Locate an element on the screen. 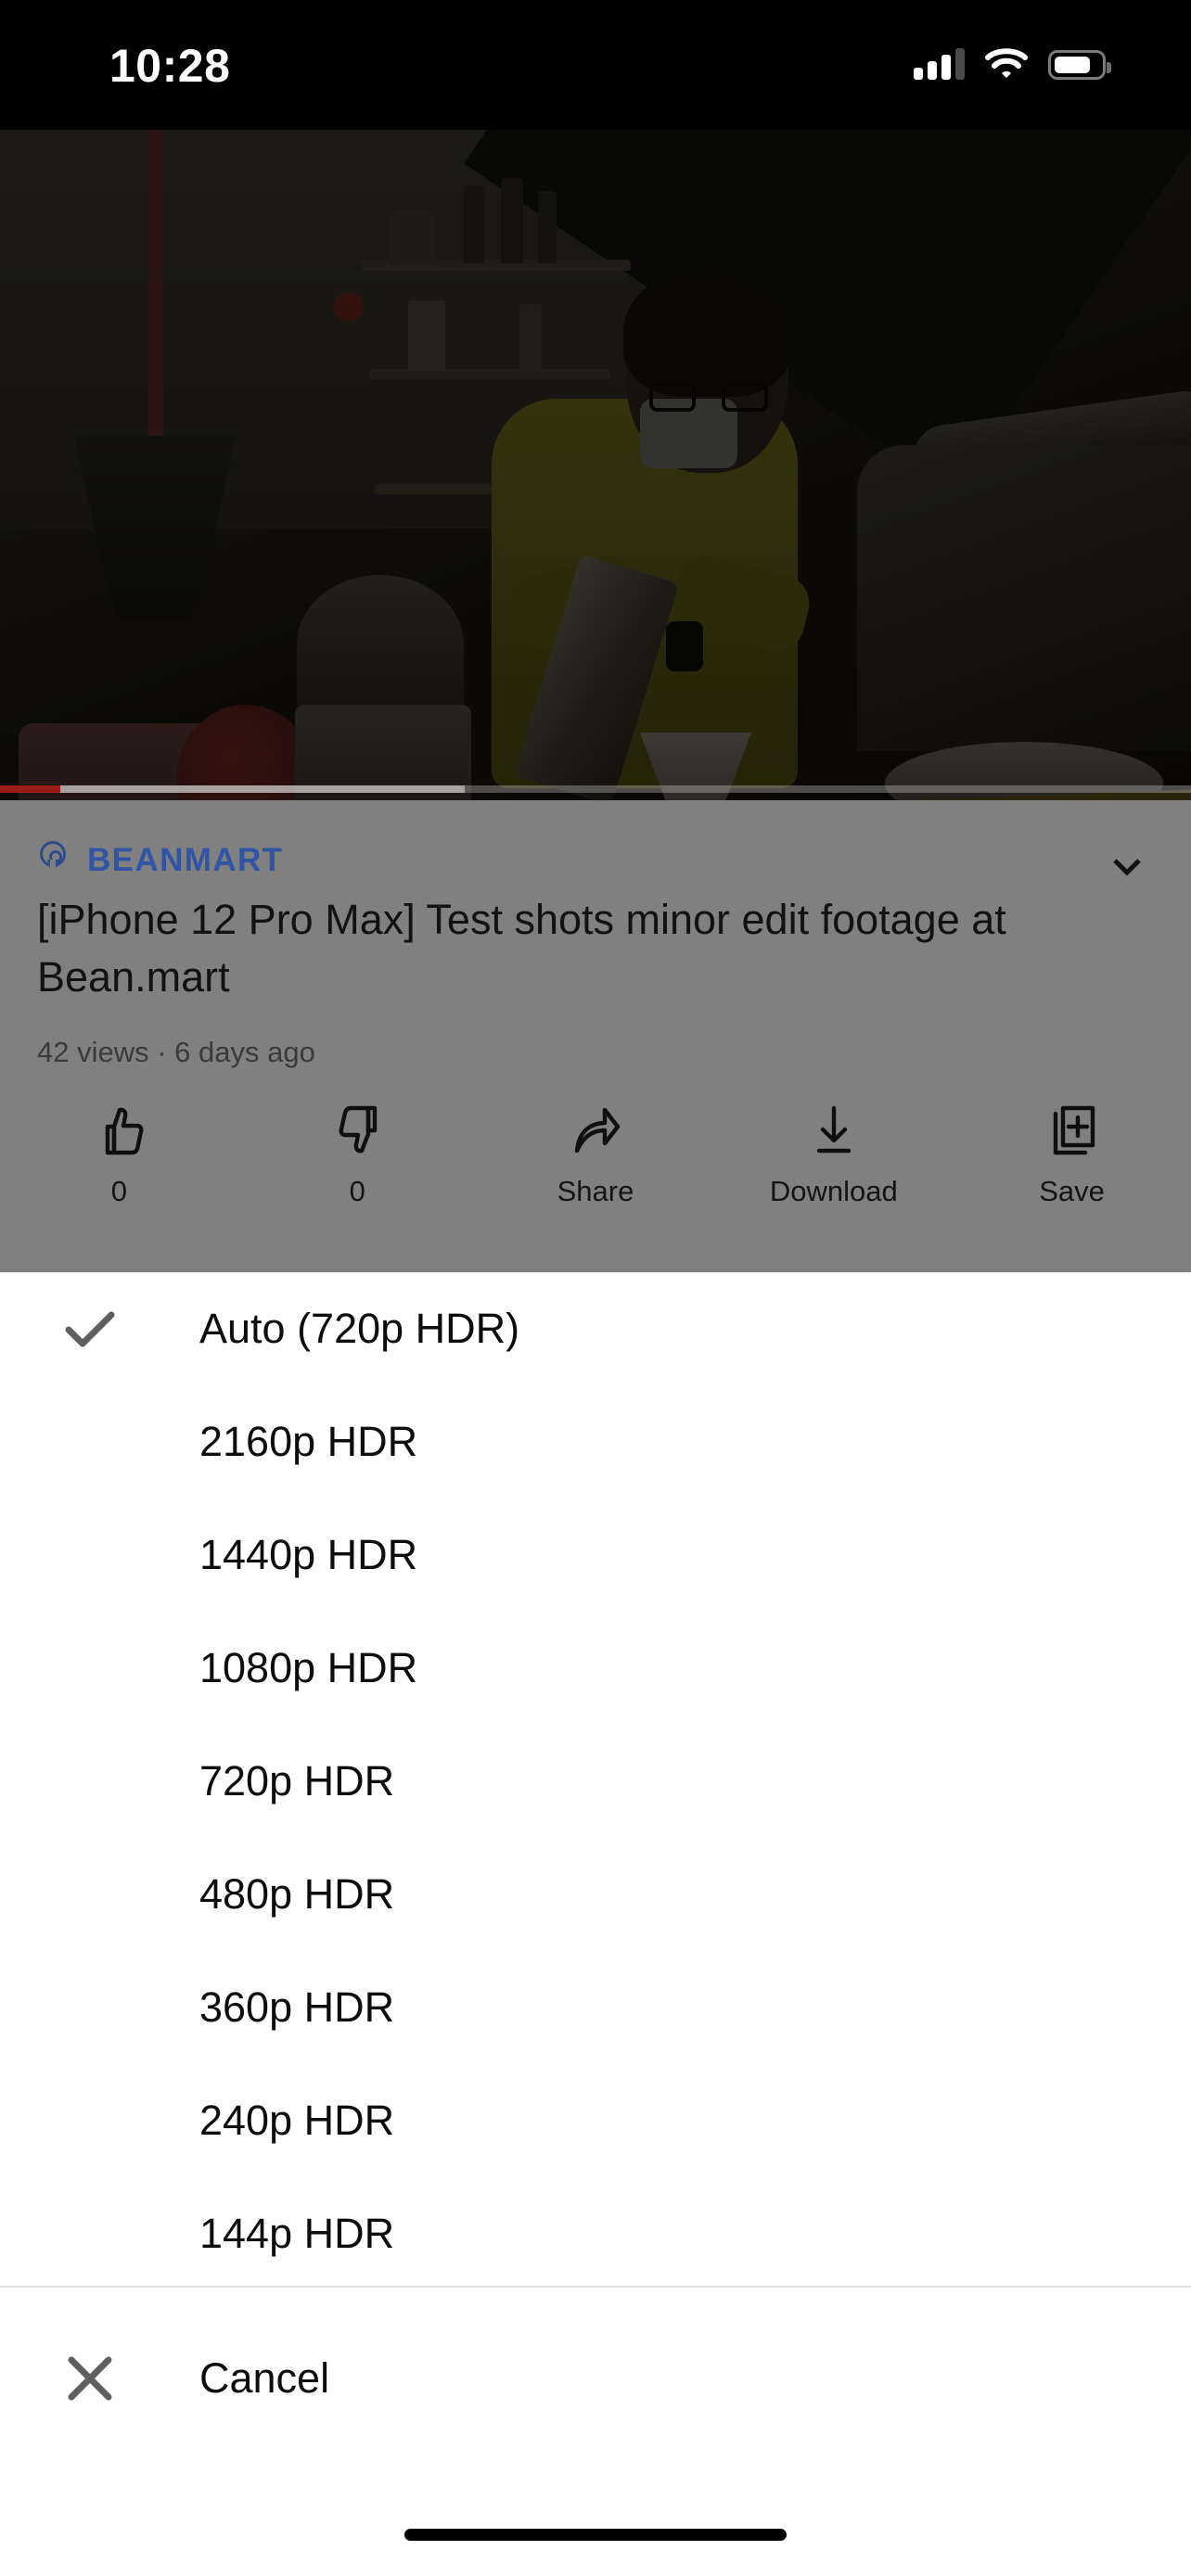  quality-option-720p: 720p HDR is located at coordinates (595, 1781).